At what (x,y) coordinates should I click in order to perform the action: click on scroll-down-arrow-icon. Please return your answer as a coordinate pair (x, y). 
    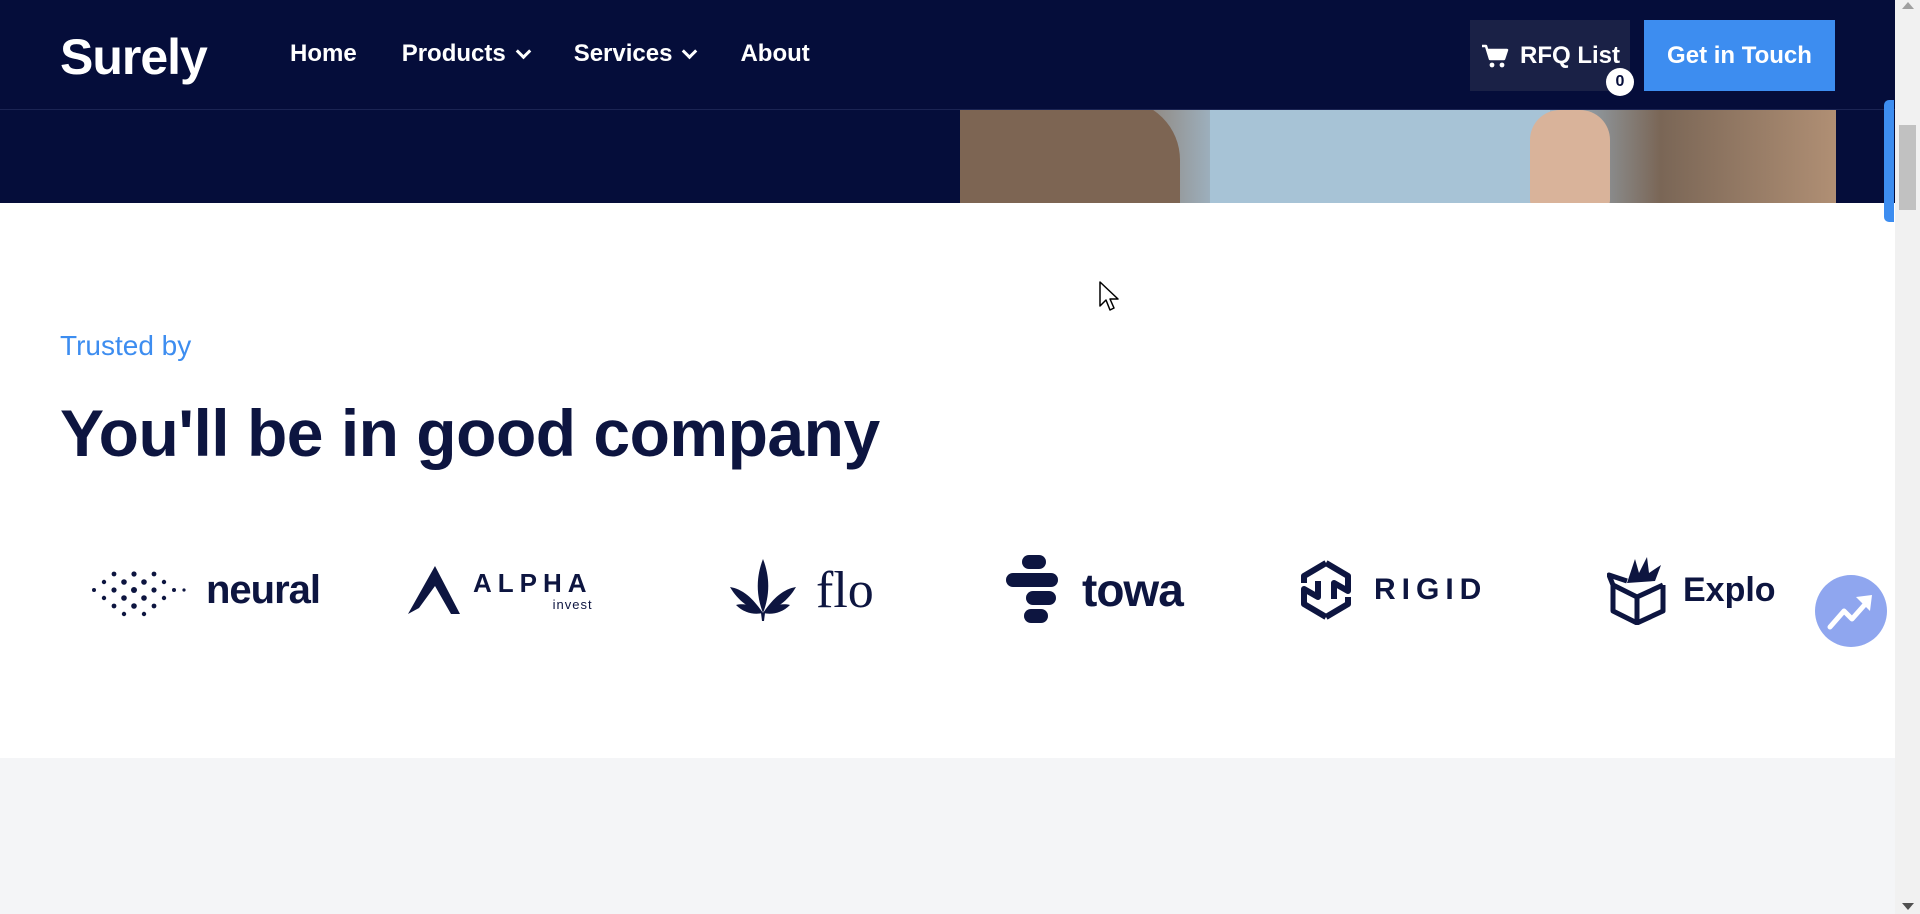
    Looking at the image, I should click on (1908, 906).